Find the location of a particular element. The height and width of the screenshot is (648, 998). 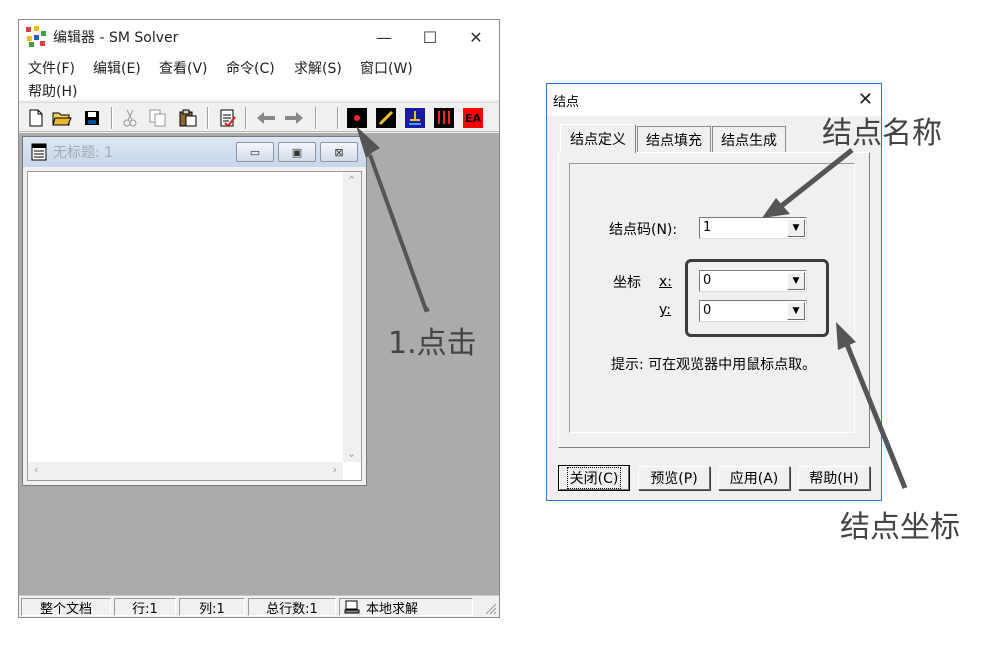

menu-window: 窗口(W) is located at coordinates (386, 68).